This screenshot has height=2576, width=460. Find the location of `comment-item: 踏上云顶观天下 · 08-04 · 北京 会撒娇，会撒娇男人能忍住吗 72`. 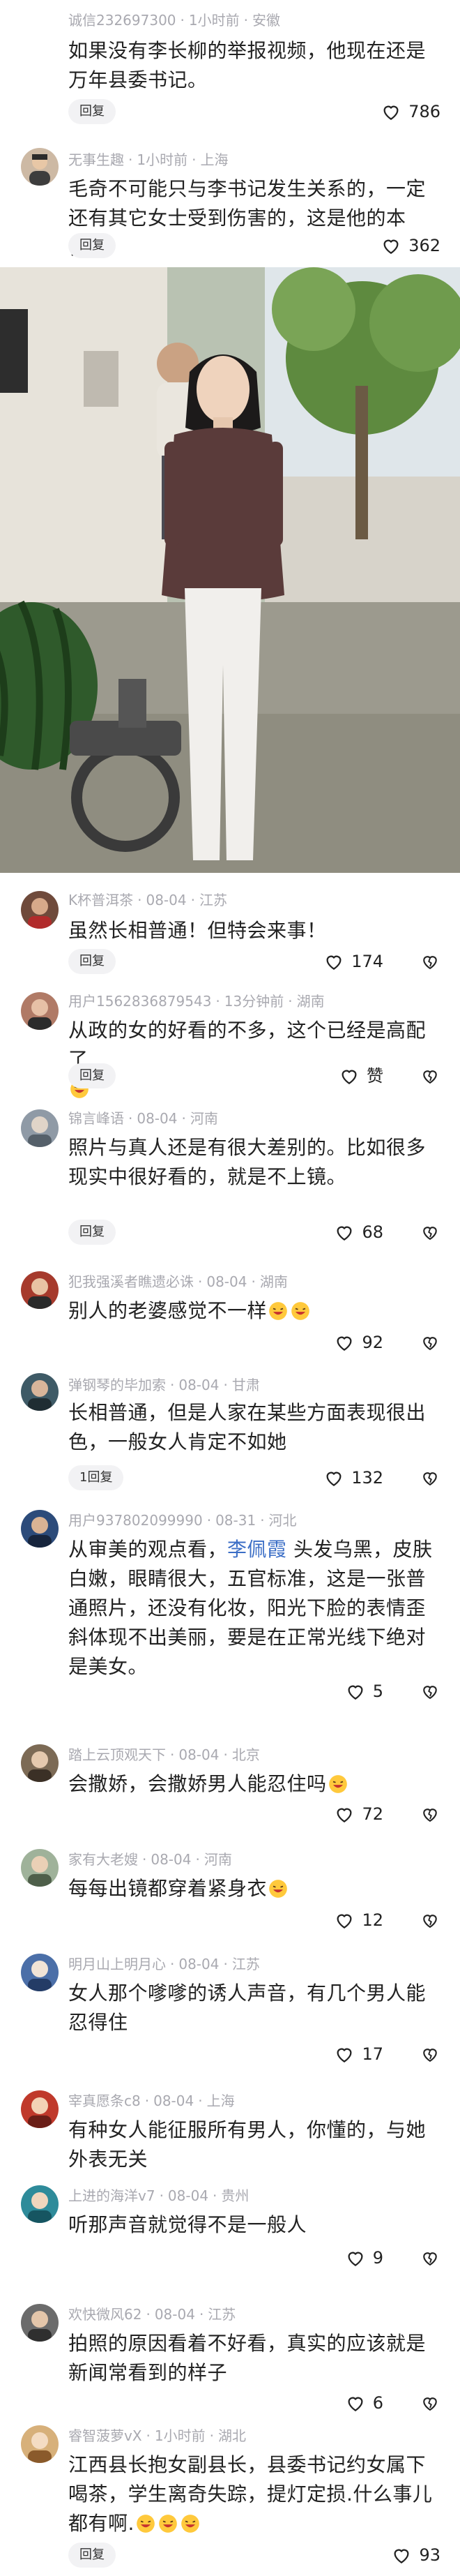

comment-item: 踏上云顶观天下 · 08-04 · 北京 会撒娇，会撒娇男人能忍住吗 72 is located at coordinates (230, 1782).